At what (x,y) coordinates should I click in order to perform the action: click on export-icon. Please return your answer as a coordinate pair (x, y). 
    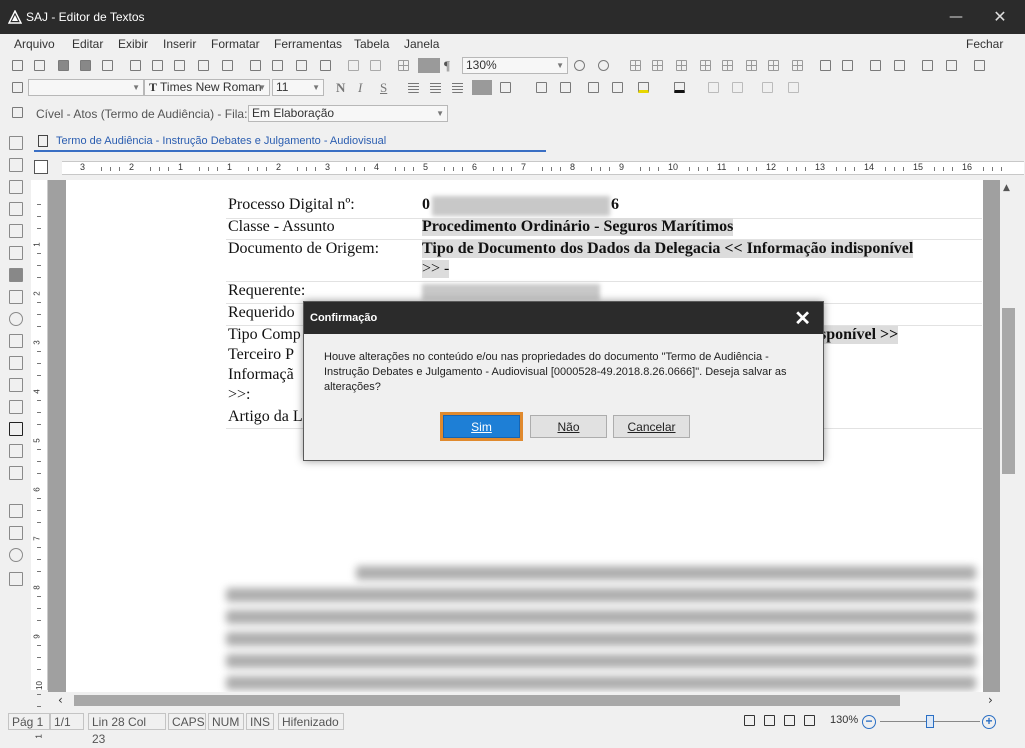
    Looking at the image, I should click on (927, 65).